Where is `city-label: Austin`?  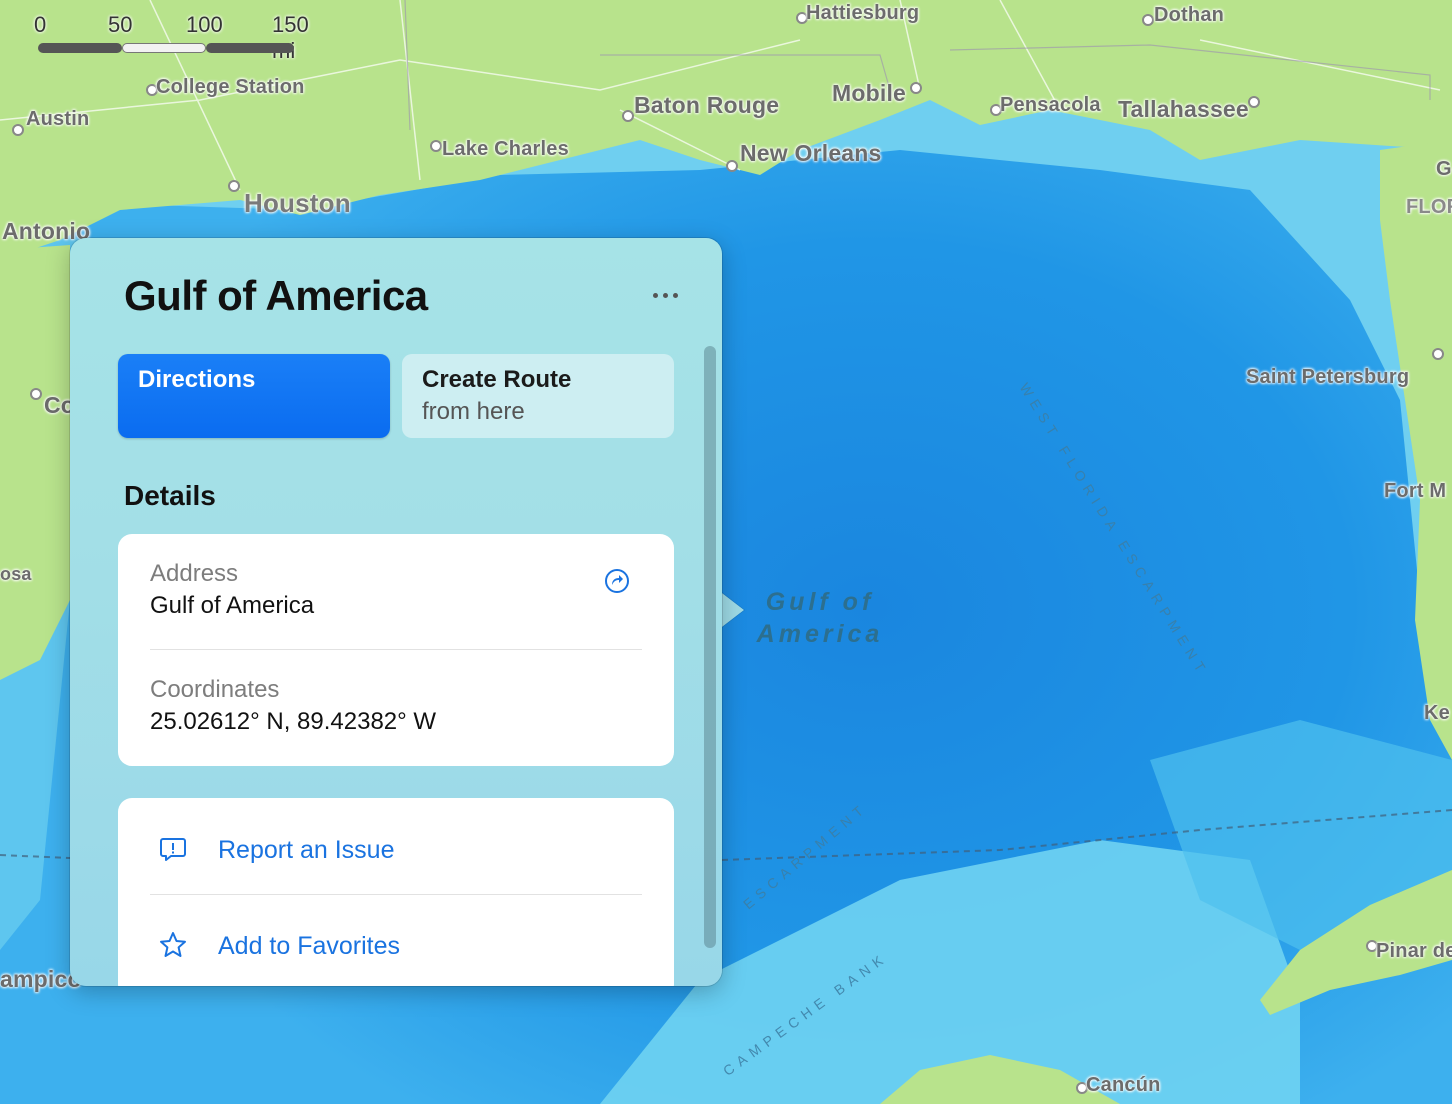
city-label: Austin is located at coordinates (57, 119).